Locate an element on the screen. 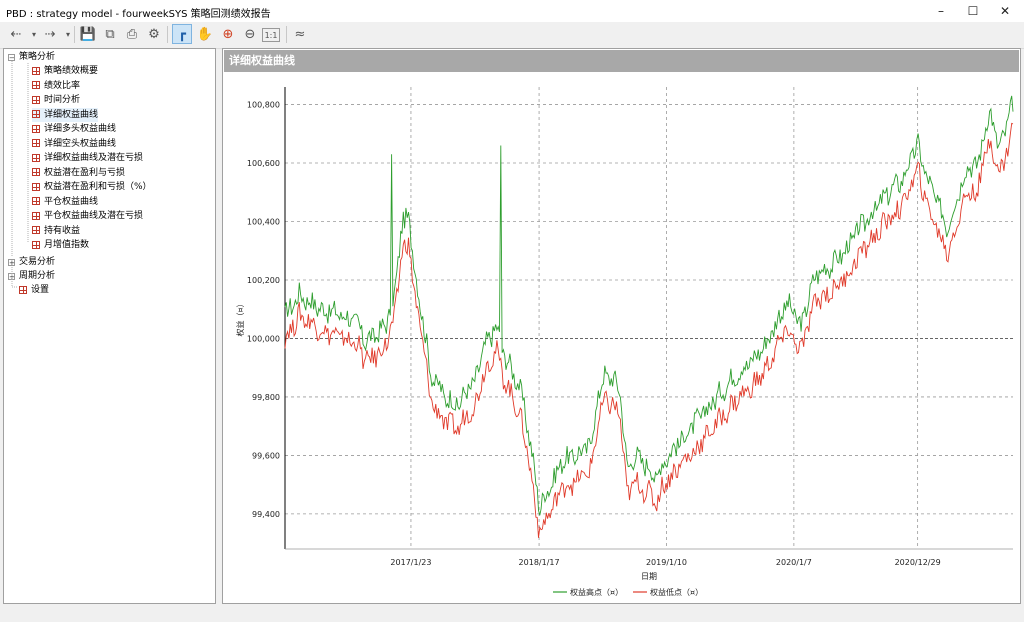 The height and width of the screenshot is (622, 1024). y-tick-label: 99,400 is located at coordinates (266, 514).